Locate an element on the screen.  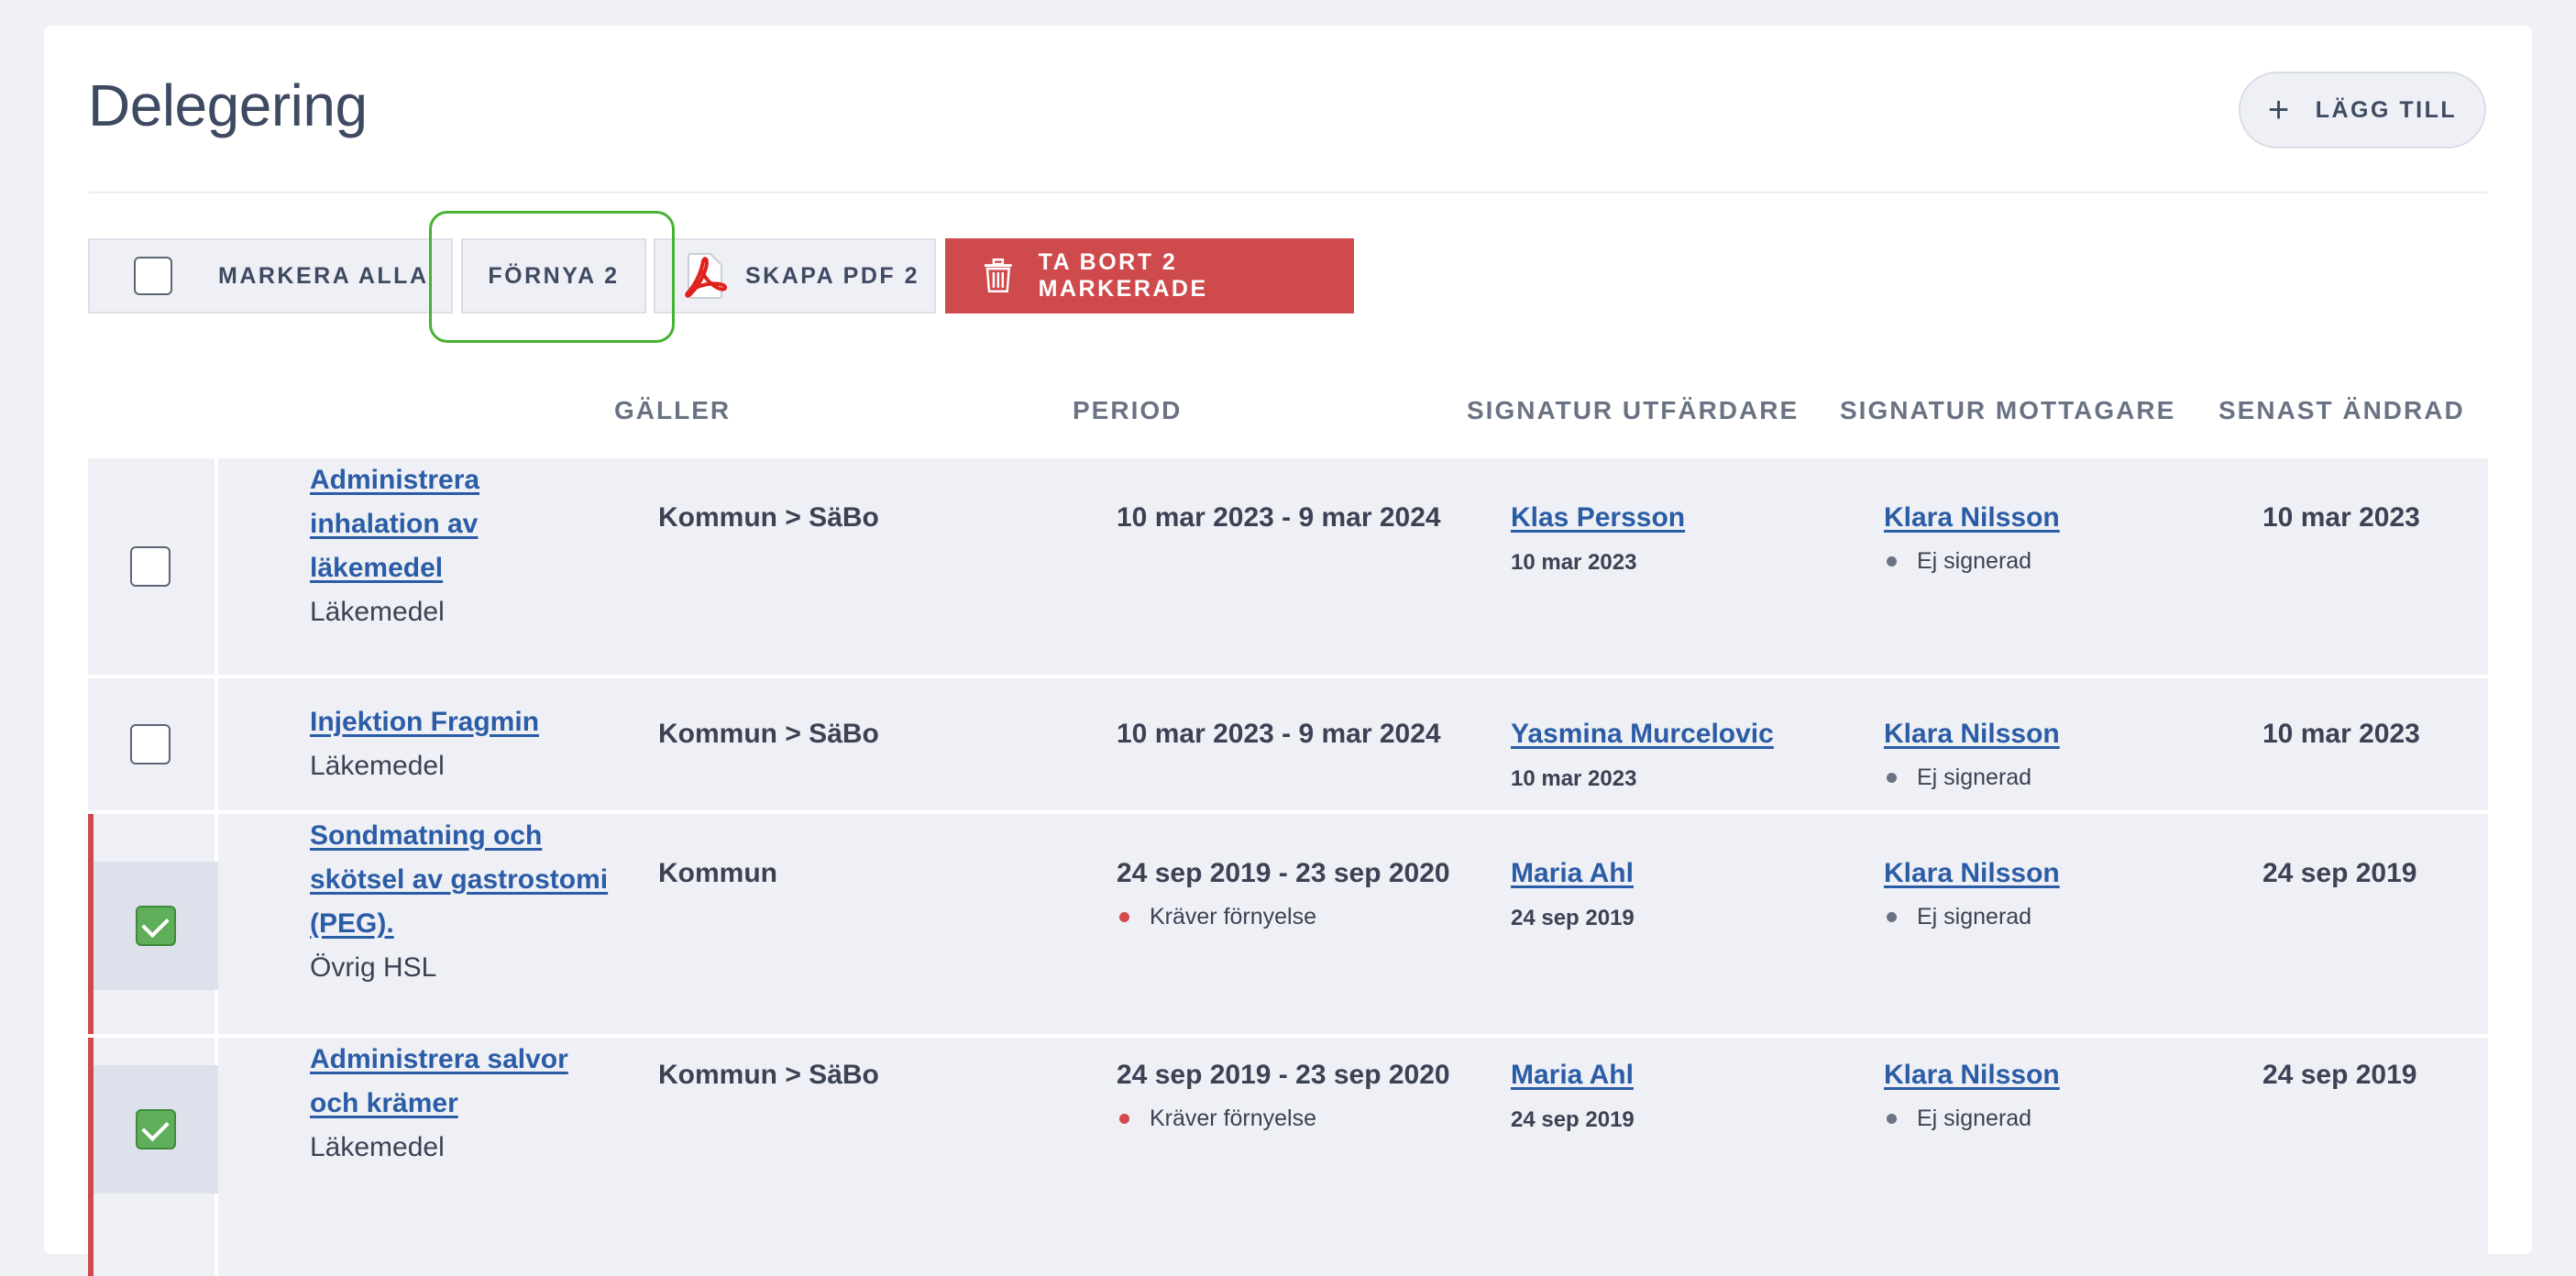
create-pdf-button: SKAPA PDF 2 is located at coordinates (795, 276).